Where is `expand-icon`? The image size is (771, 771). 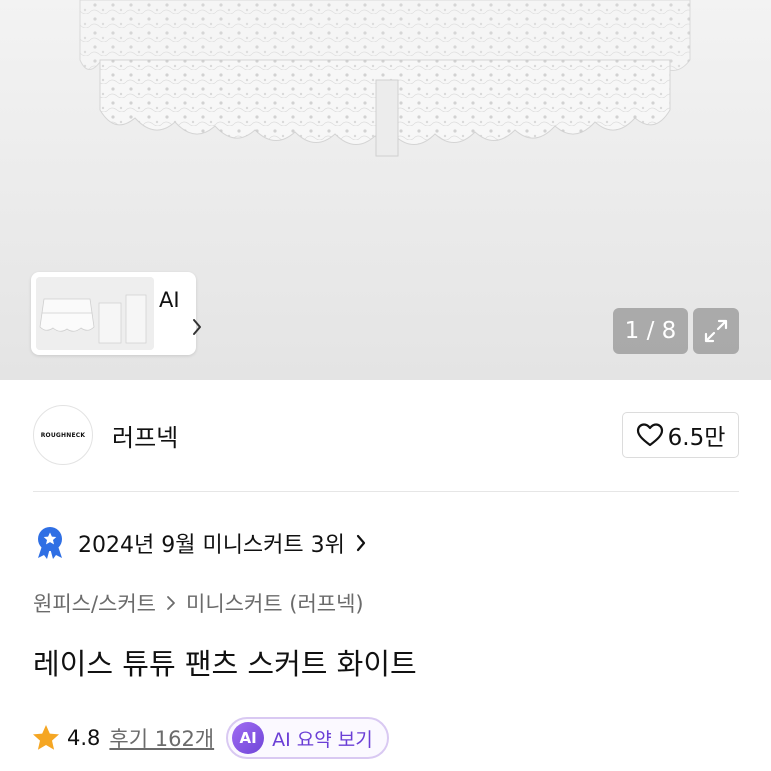
expand-icon is located at coordinates (716, 331).